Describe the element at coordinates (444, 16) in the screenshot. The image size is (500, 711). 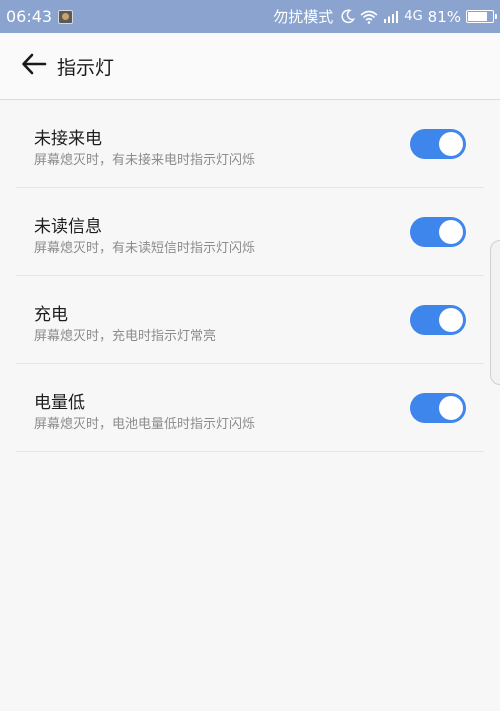
I see `battery-percent: 81%` at that location.